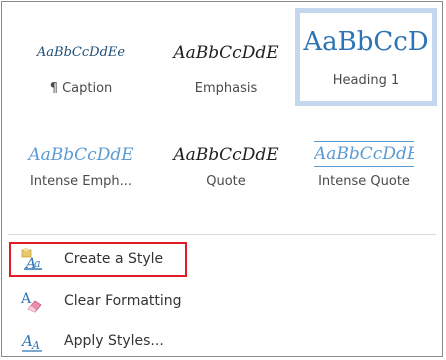 The width and height of the screenshot is (446, 360). Describe the element at coordinates (98, 259) in the screenshot. I see `create-style-highlight-box` at that location.